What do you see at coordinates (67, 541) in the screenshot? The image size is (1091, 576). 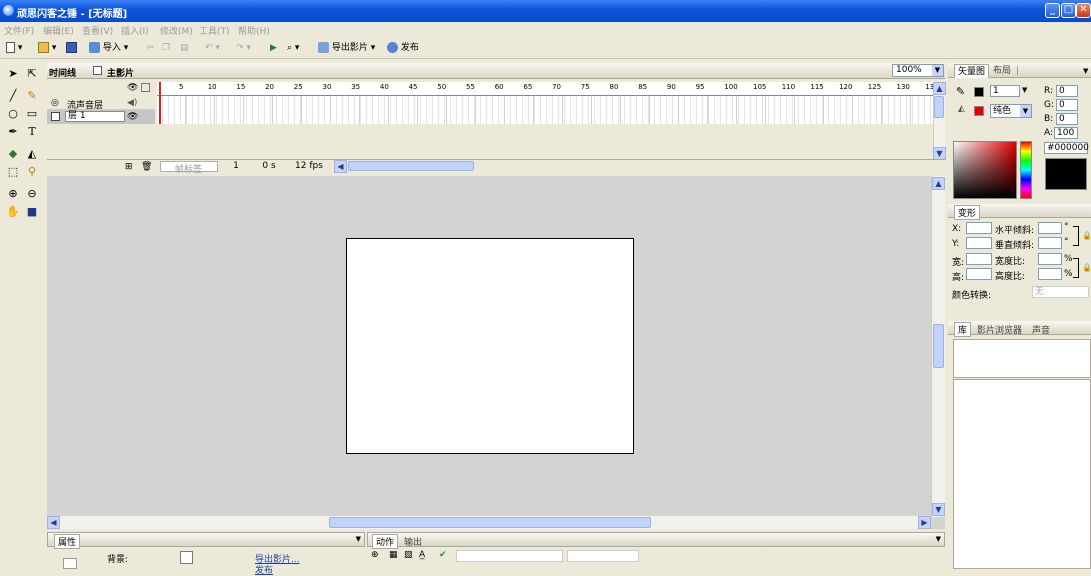 I see `tab-properties: 属性` at bounding box center [67, 541].